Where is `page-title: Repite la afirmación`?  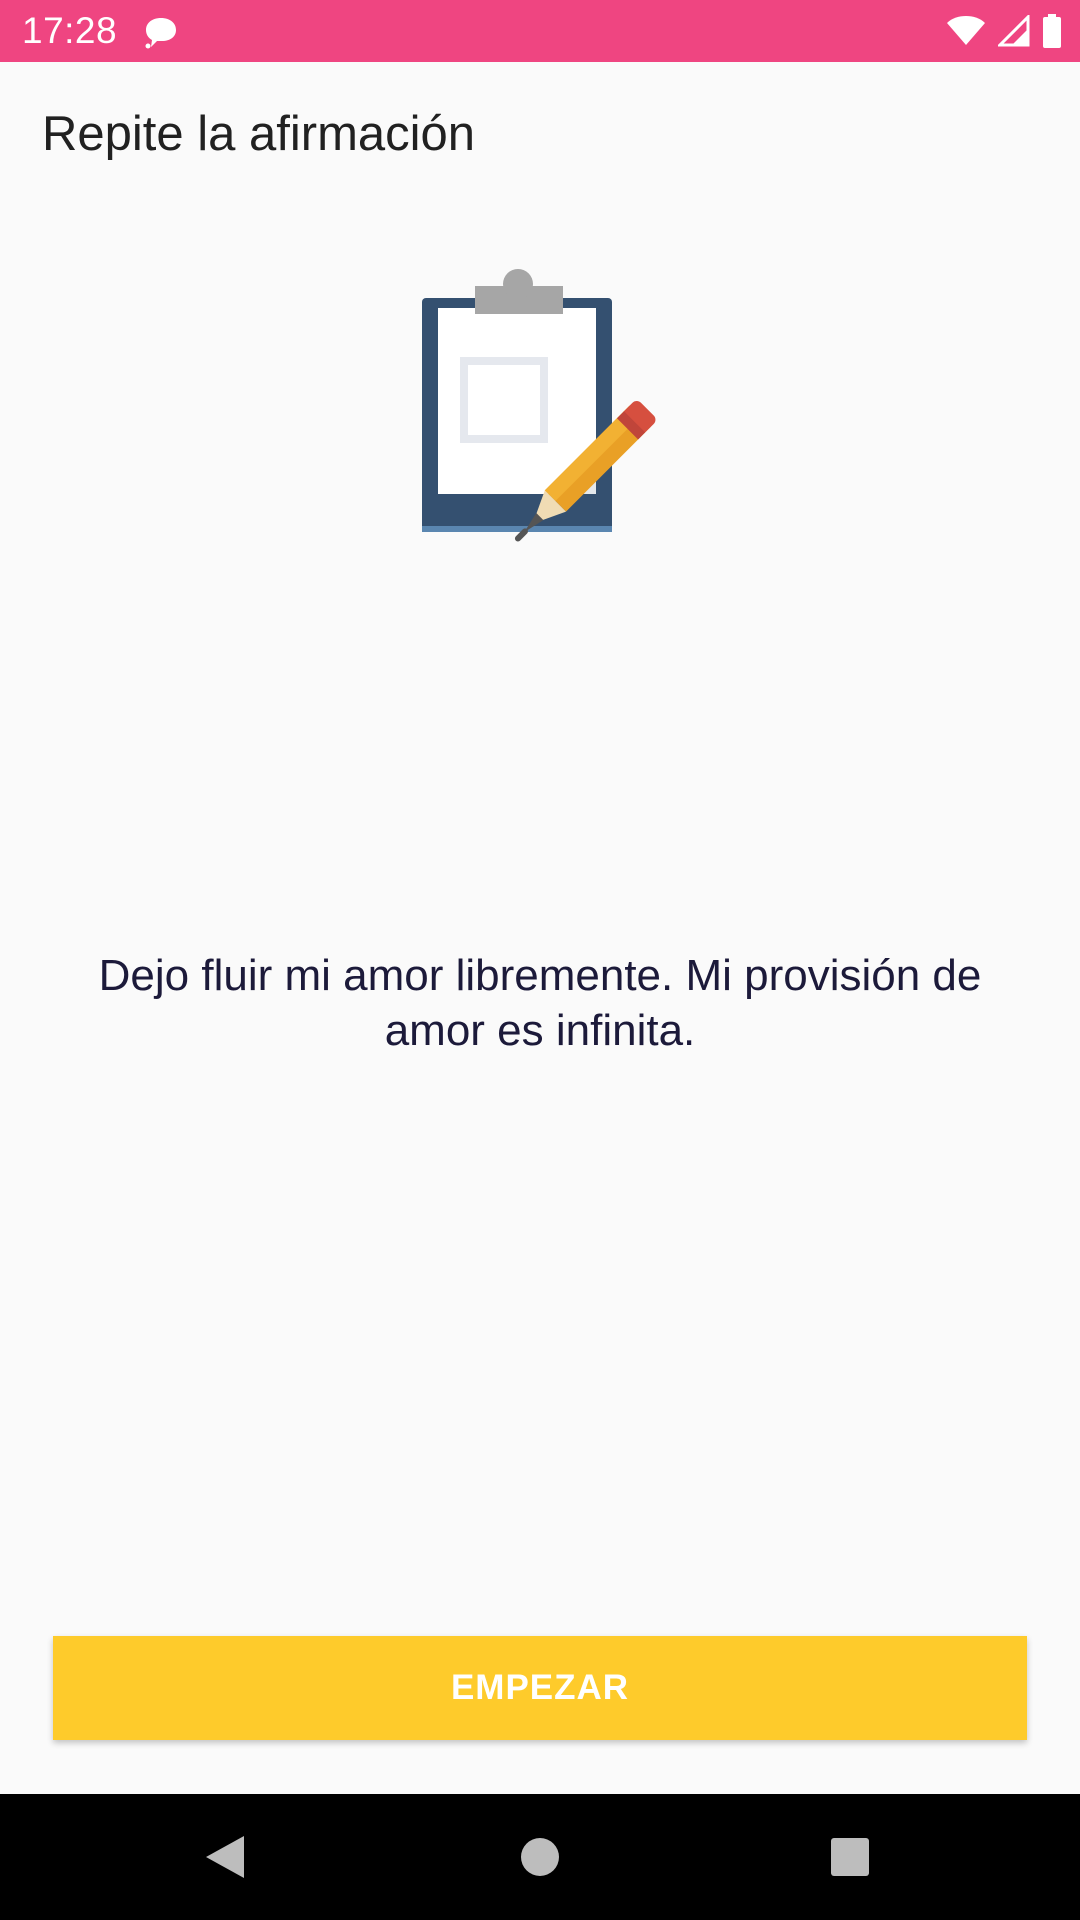 page-title: Repite la afirmación is located at coordinates (259, 134).